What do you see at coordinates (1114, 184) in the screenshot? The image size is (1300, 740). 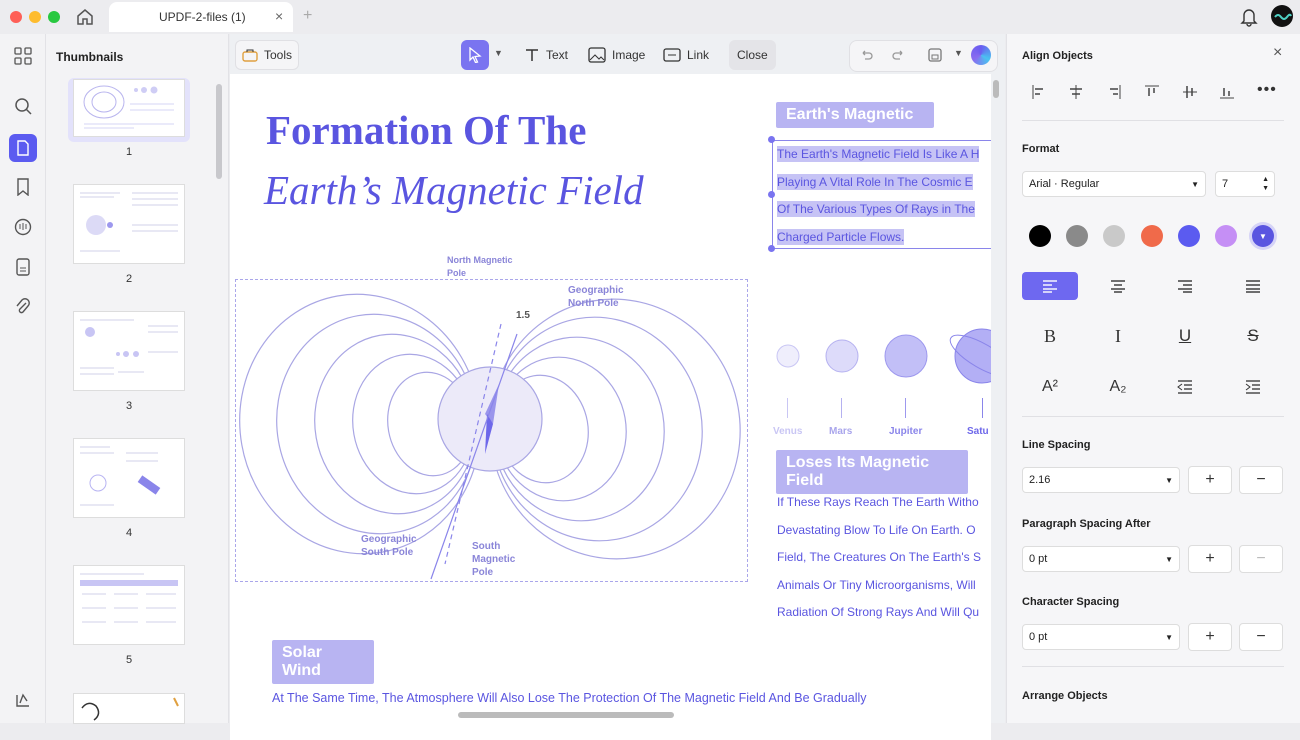 I see `font-select: Arial · Regular ▼` at bounding box center [1114, 184].